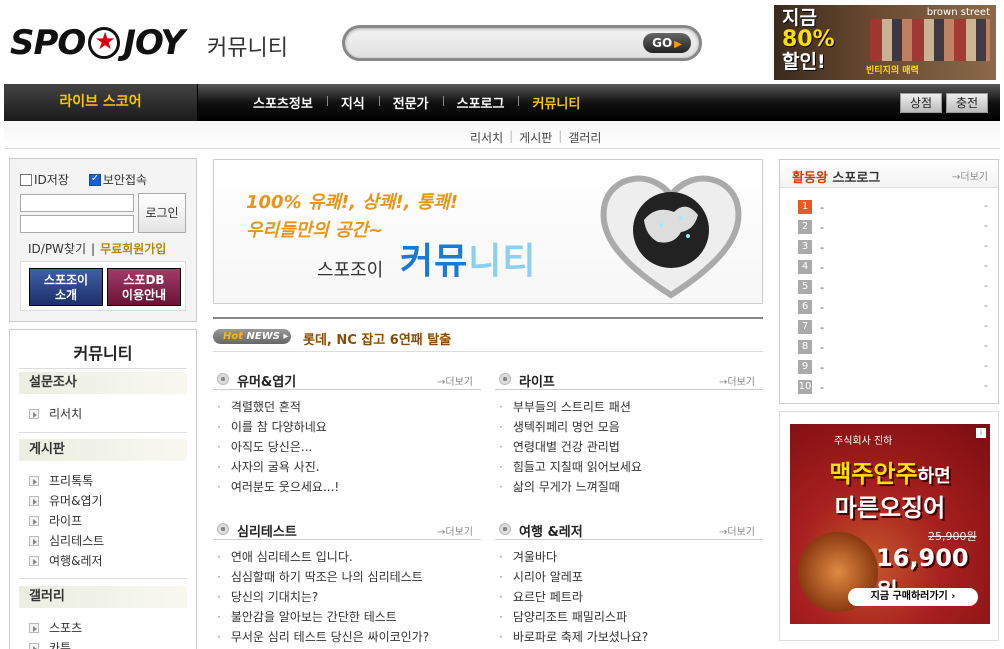  Describe the element at coordinates (893, 307) in the screenshot. I see `ranking-row: 6--` at that location.